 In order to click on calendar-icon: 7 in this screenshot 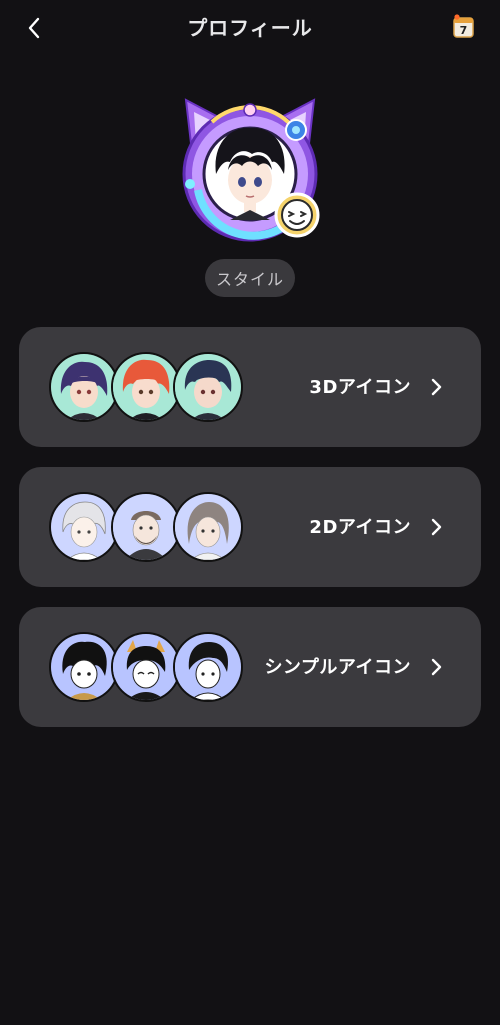, I will do `click(463, 26)`.